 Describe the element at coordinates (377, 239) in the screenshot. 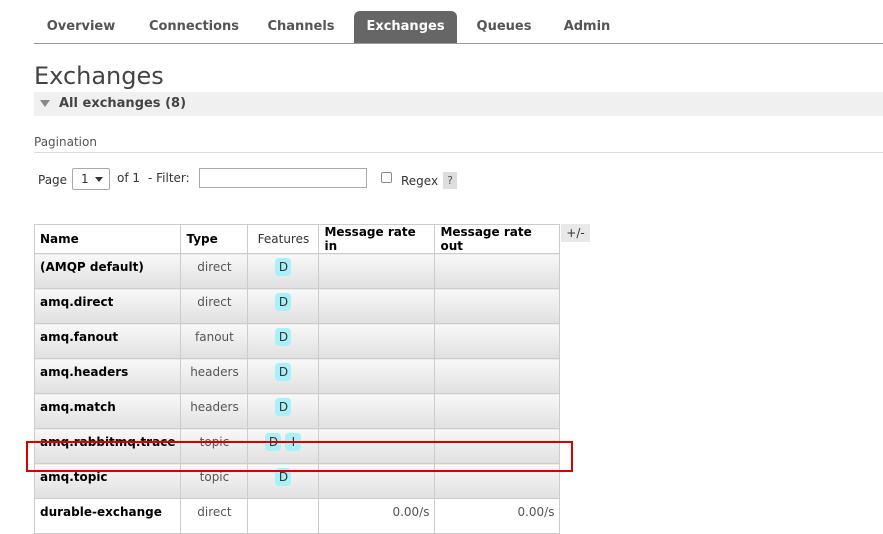

I see `column-header-rate-in: Message rate in` at that location.